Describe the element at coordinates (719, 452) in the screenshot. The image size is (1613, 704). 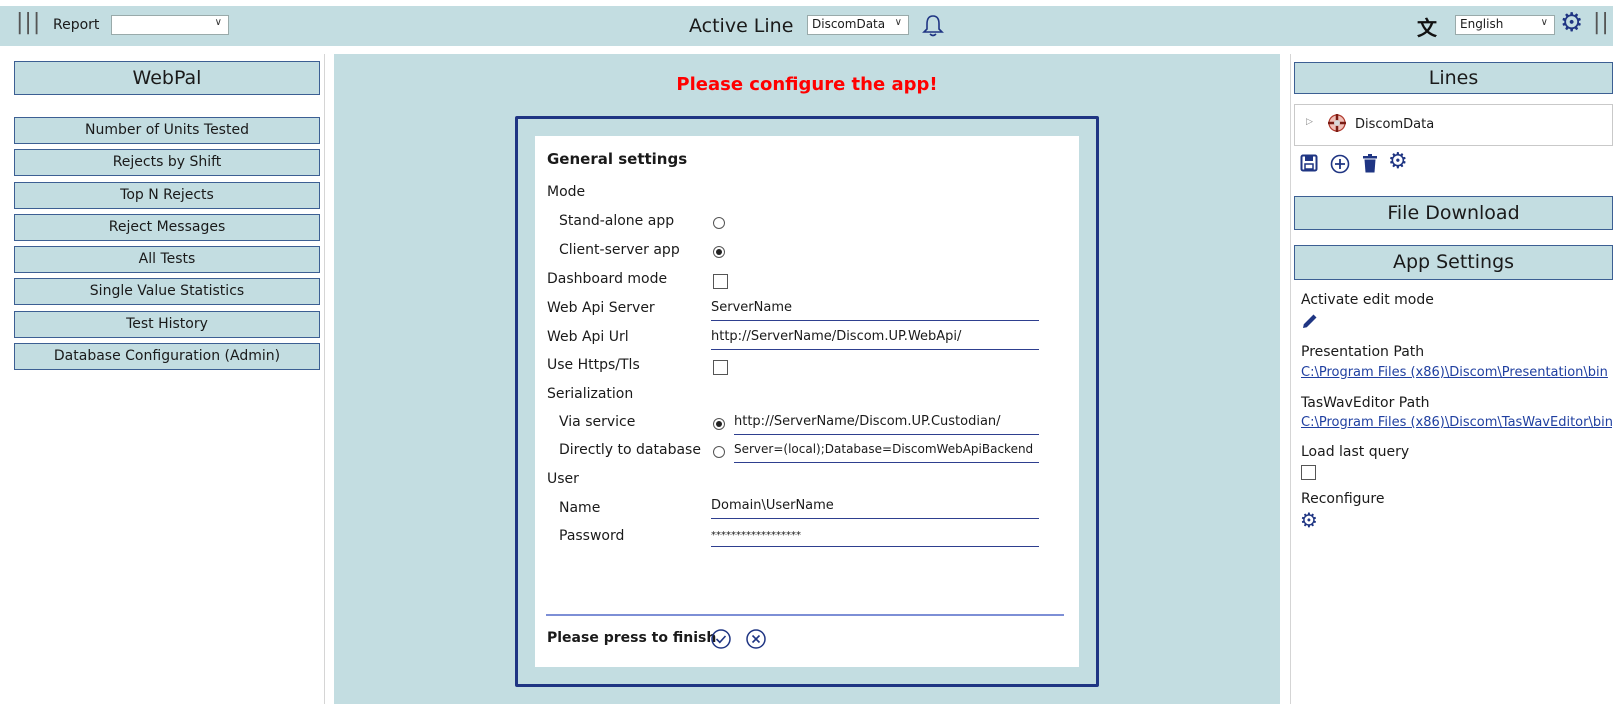
I see `direct-db-radio` at that location.